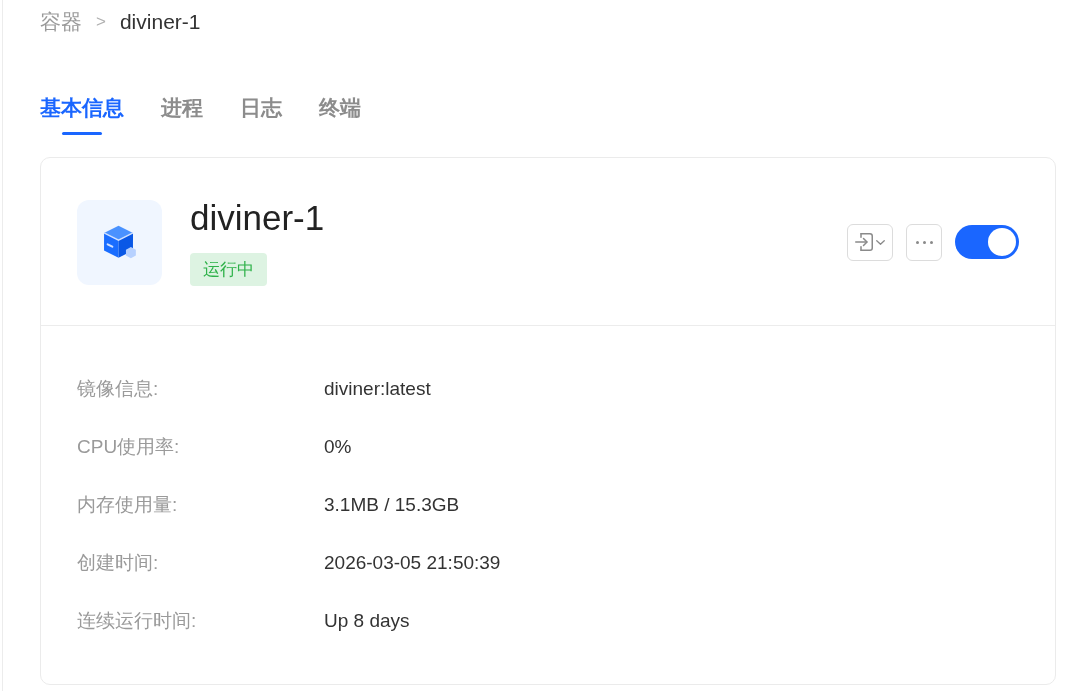 The height and width of the screenshot is (691, 1080). I want to click on detail-label: CPU使用率:, so click(129, 447).